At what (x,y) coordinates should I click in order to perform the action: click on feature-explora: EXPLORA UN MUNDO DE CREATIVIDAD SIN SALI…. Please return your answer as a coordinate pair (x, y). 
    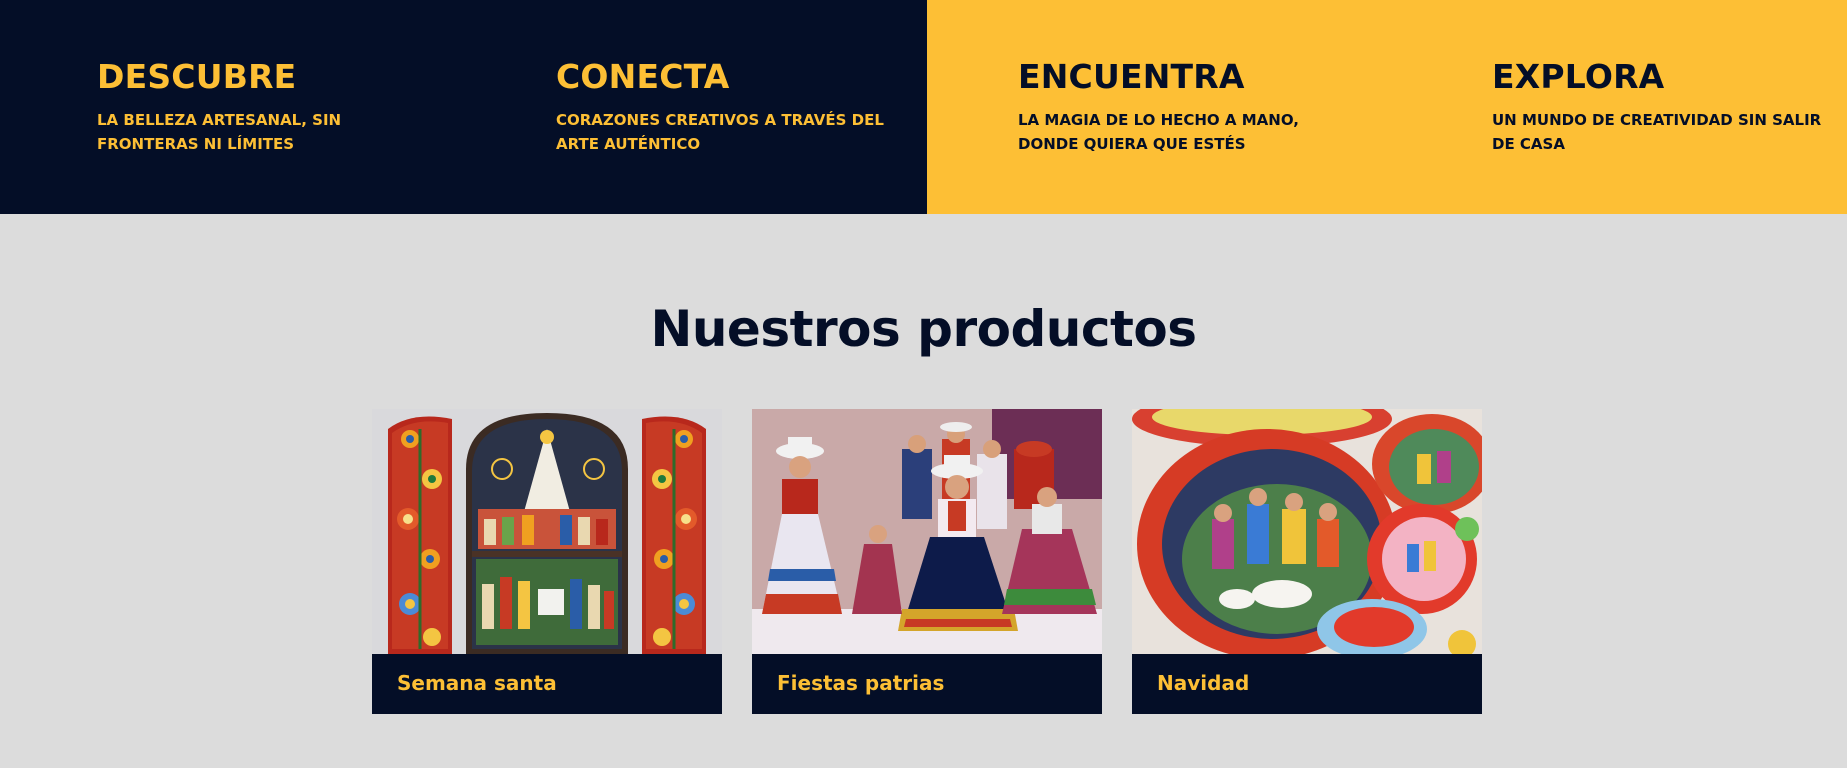
    Looking at the image, I should click on (1667, 106).